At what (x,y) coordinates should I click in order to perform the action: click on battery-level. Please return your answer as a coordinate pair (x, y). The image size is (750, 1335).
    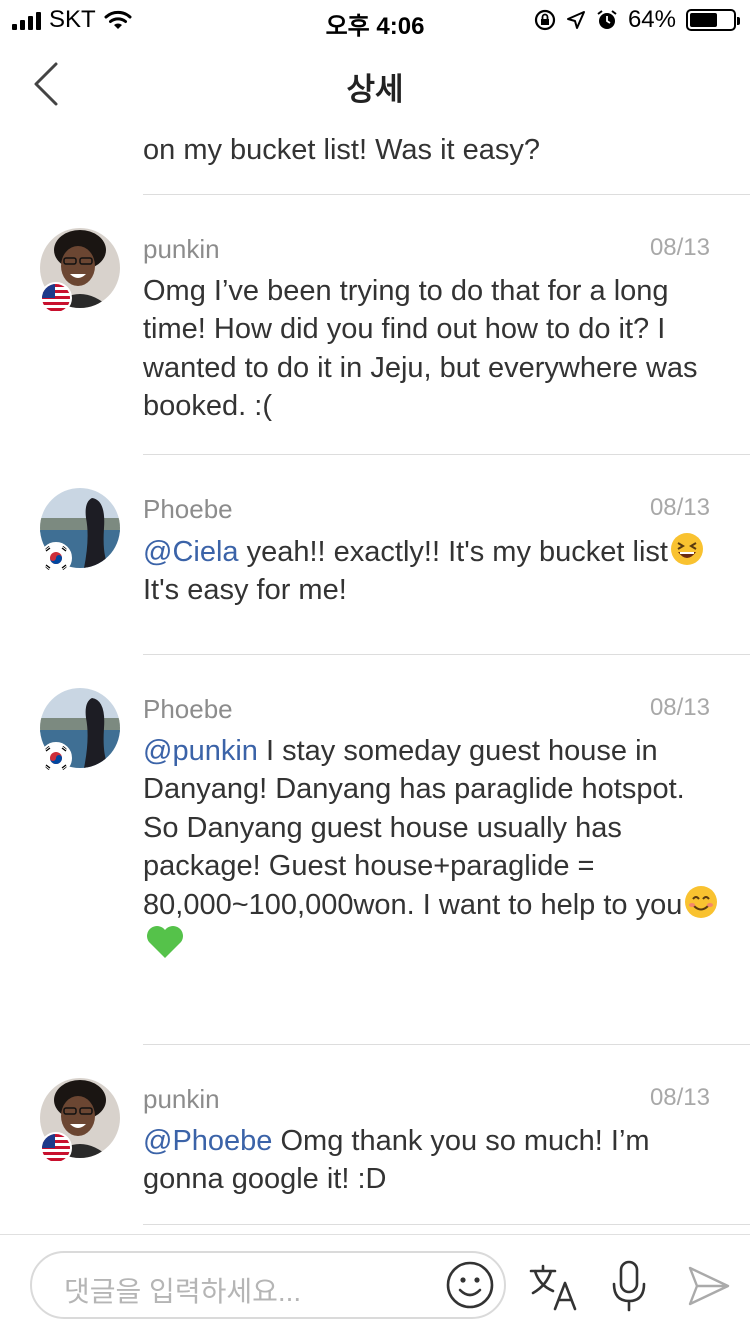
    Looking at the image, I should click on (703, 20).